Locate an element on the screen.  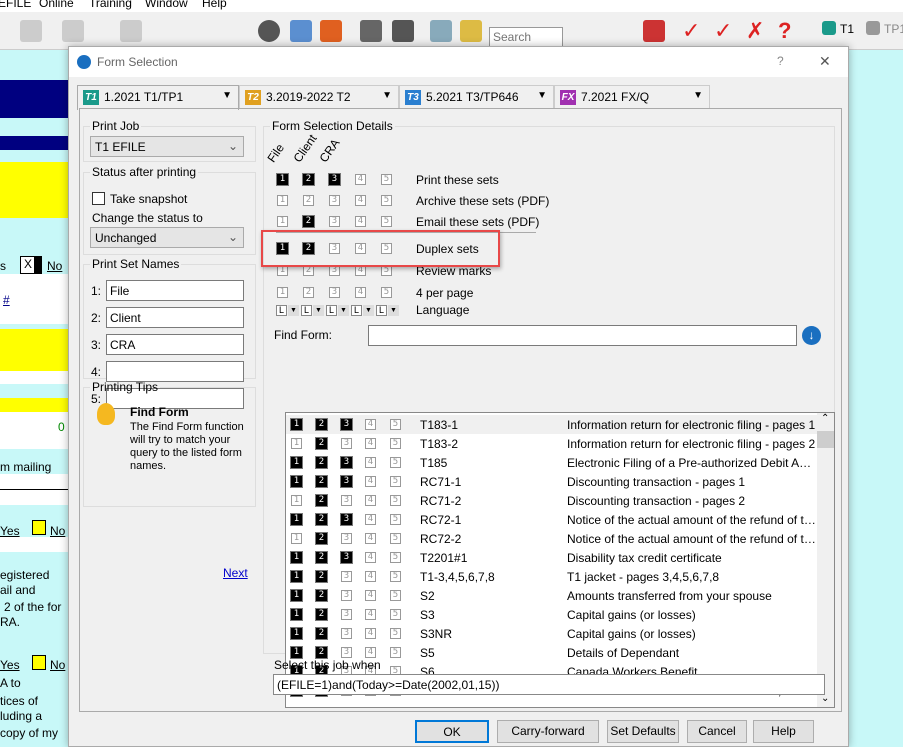
print-one-icon is located at coordinates (403, 31).